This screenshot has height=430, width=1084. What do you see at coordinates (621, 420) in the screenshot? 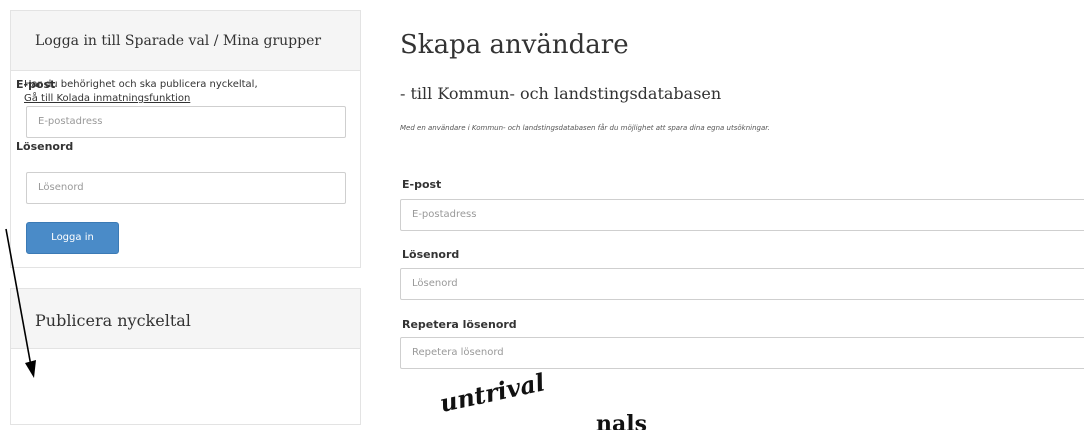
I see `captcha-word-2: nals` at bounding box center [621, 420].